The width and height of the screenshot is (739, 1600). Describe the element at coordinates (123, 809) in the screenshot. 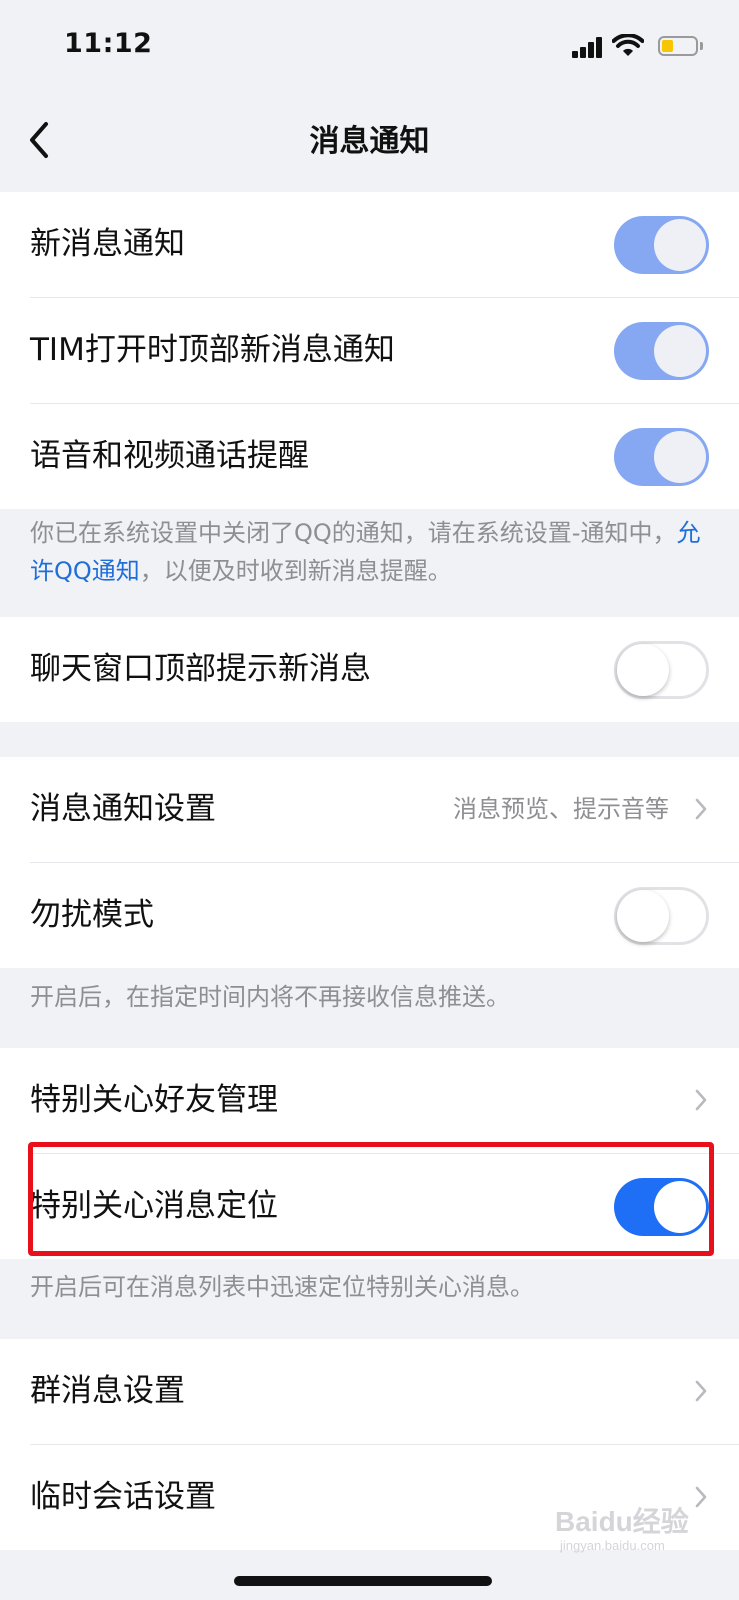

I see `row-label: 消息通知设置` at that location.